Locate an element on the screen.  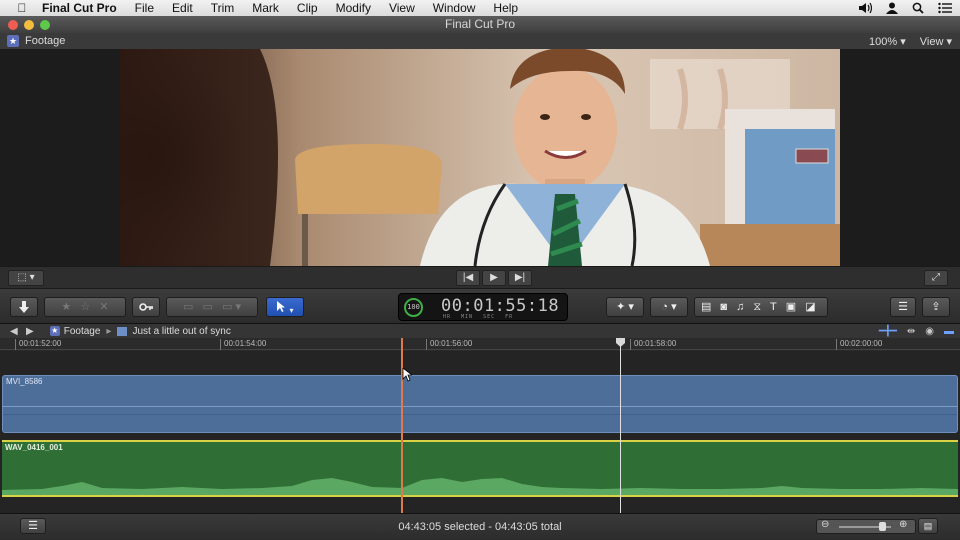
clip-appearance-icon: ━╋━ is located at coordinates (888, 331).